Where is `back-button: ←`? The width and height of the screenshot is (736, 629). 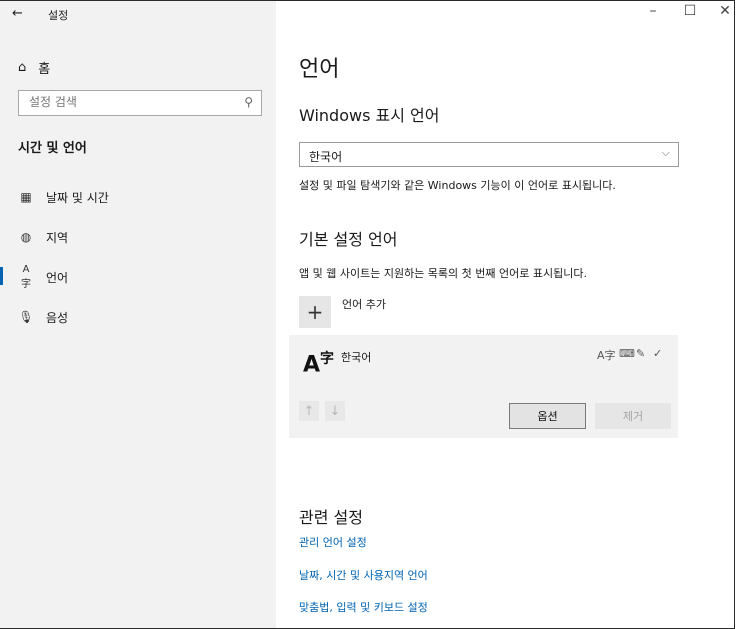 back-button: ← is located at coordinates (17, 13).